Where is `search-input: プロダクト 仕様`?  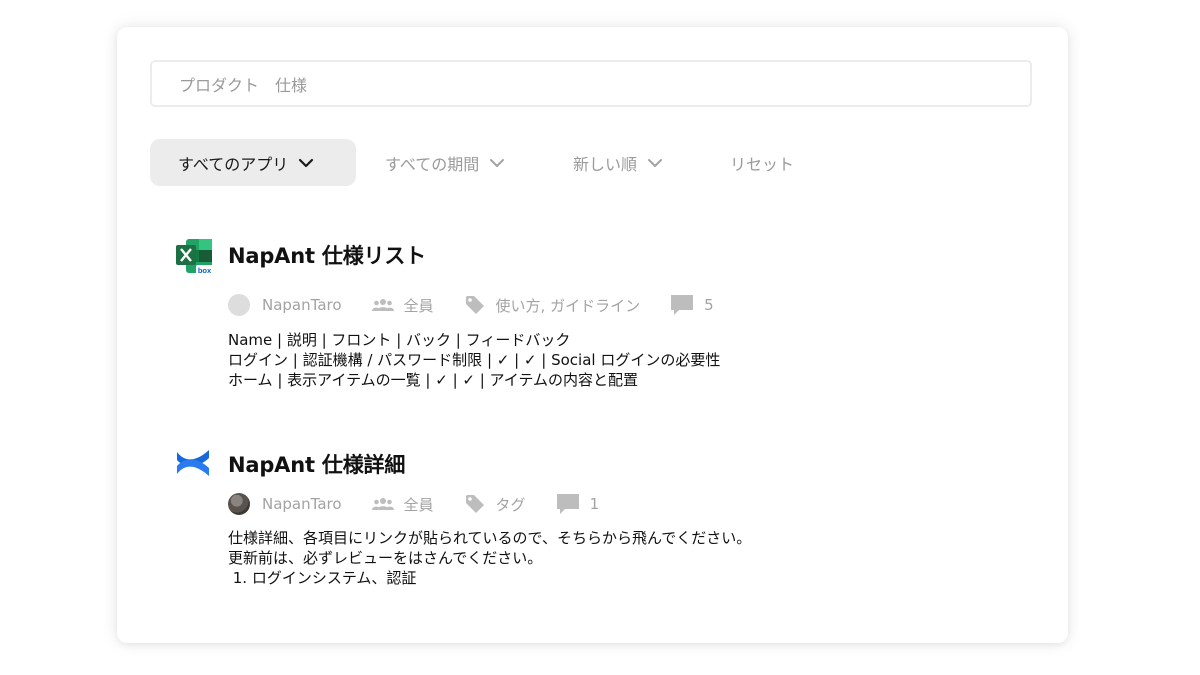 search-input: プロダクト 仕様 is located at coordinates (591, 83).